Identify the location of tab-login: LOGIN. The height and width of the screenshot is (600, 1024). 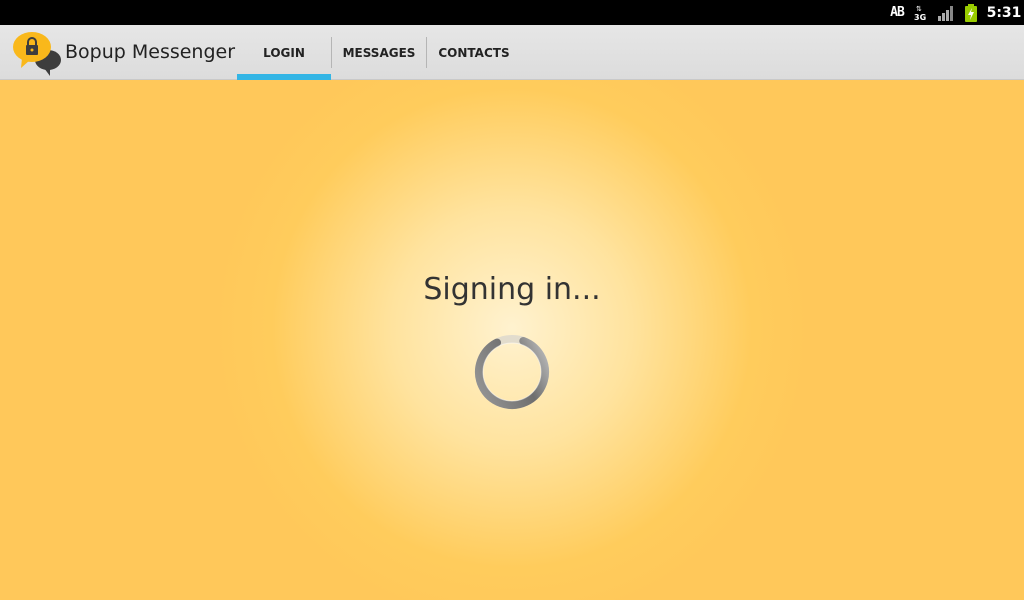
(284, 52).